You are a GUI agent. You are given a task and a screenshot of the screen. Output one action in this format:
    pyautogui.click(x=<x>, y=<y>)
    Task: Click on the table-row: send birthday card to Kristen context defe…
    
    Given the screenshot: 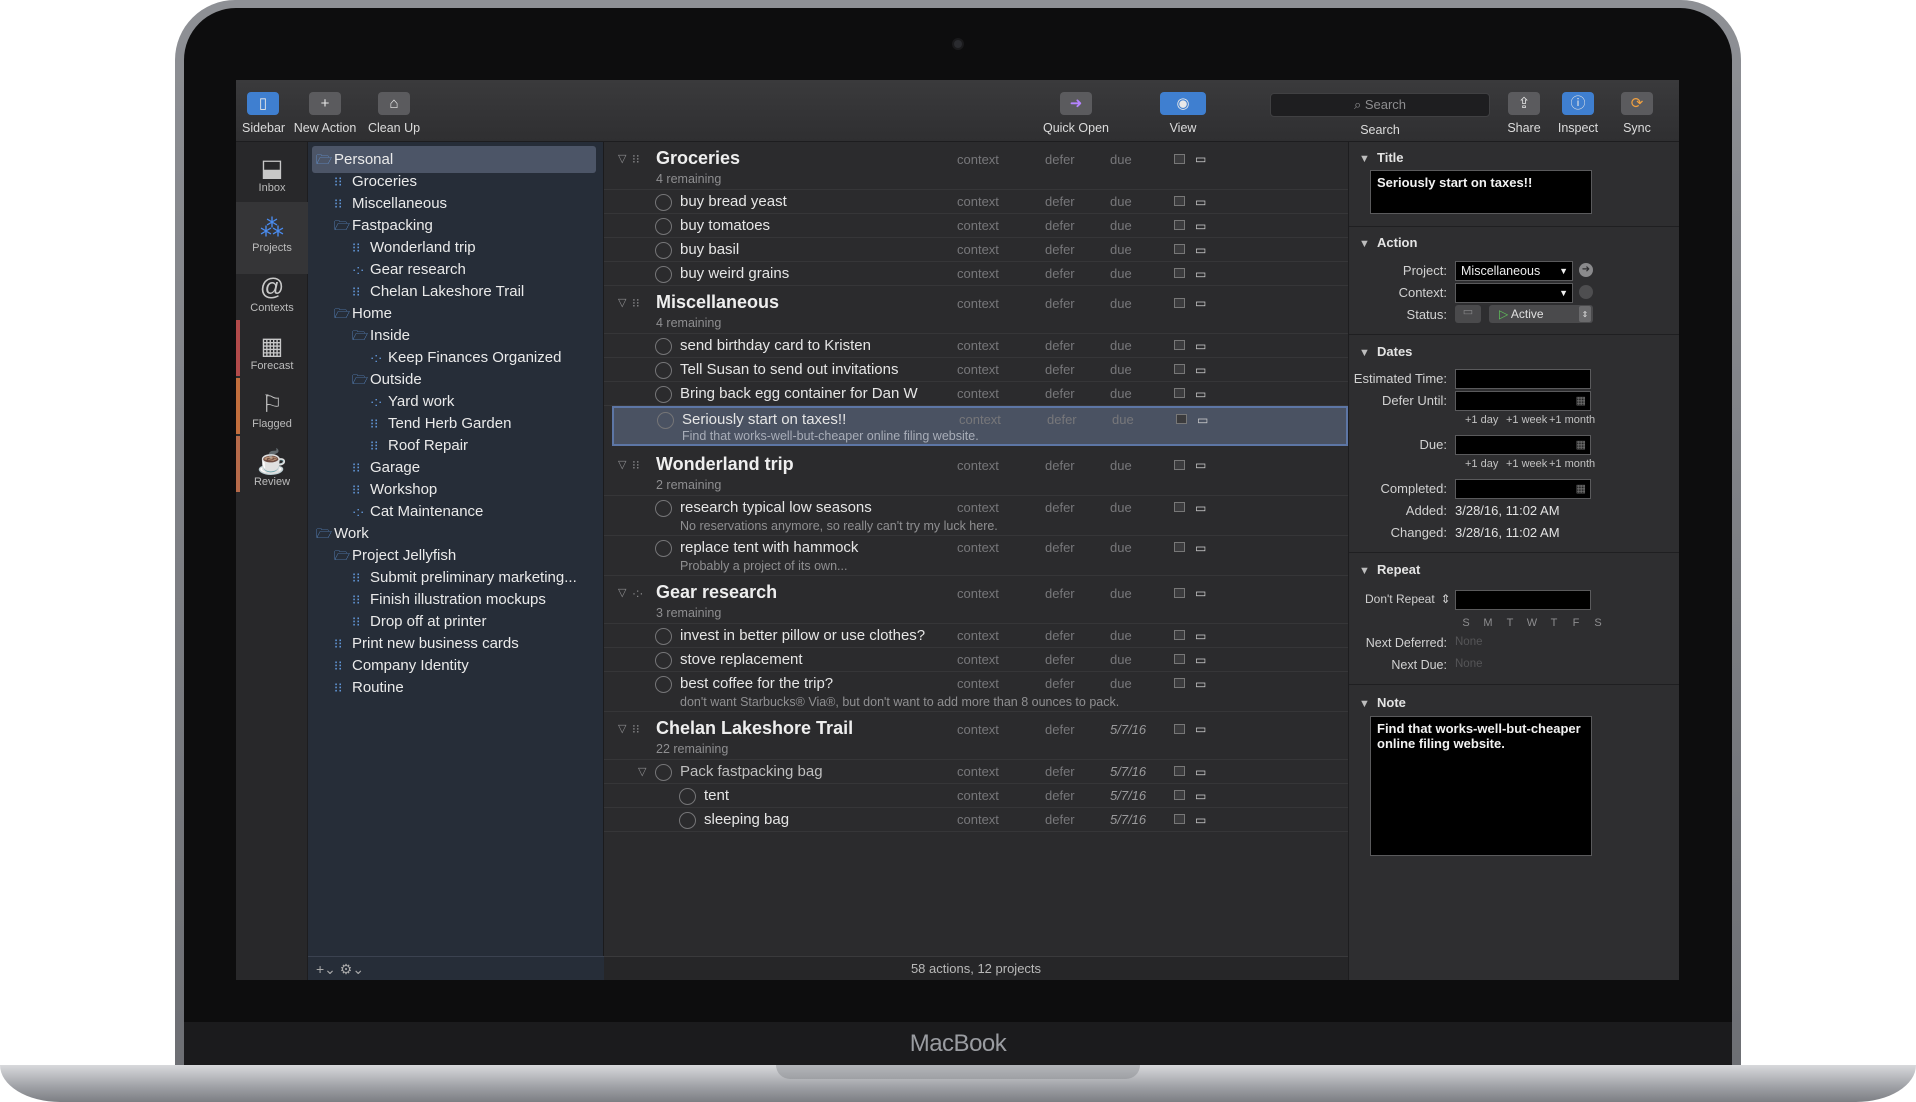 What is the action you would take?
    pyautogui.click(x=976, y=346)
    